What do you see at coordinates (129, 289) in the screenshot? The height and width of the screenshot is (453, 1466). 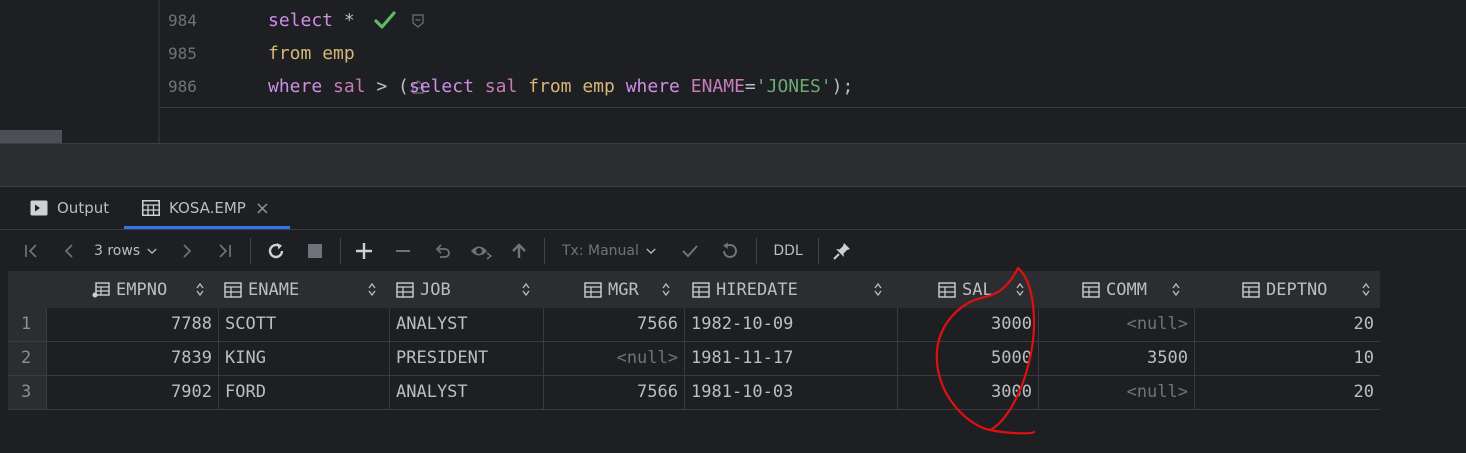 I see `column-header-empno: EMPNO` at bounding box center [129, 289].